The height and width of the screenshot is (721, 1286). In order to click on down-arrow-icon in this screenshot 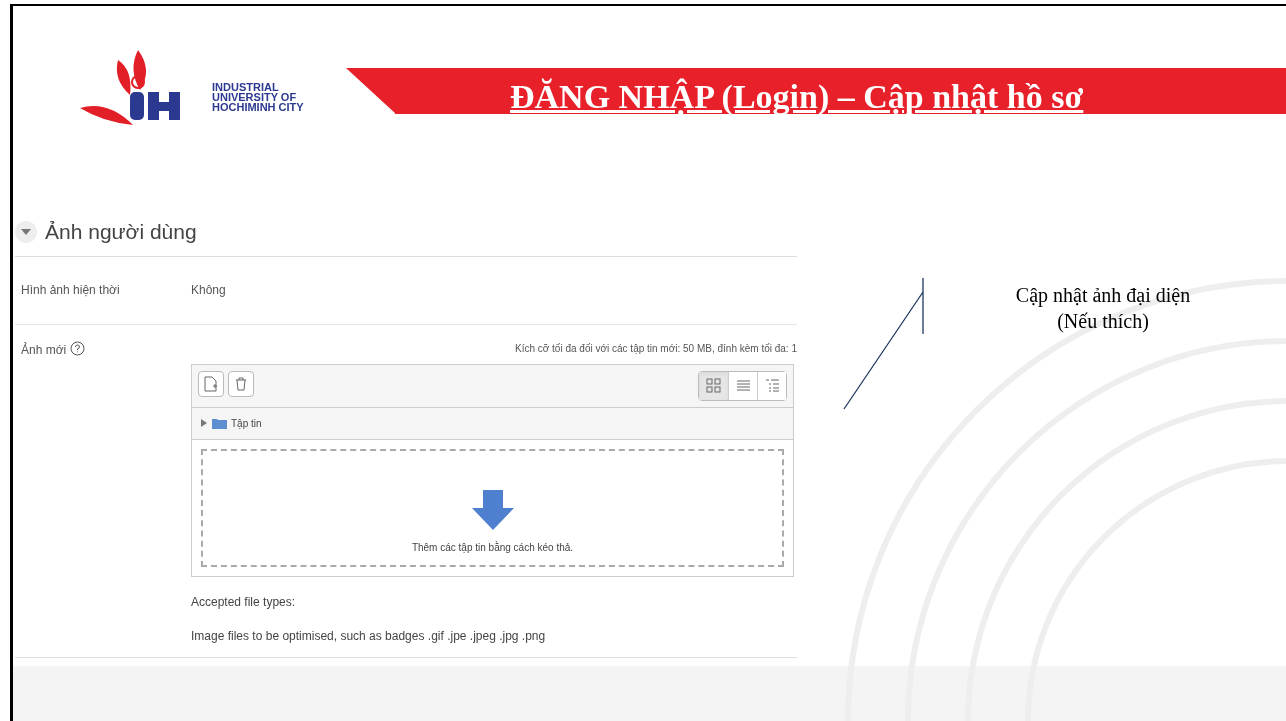, I will do `click(492, 509)`.